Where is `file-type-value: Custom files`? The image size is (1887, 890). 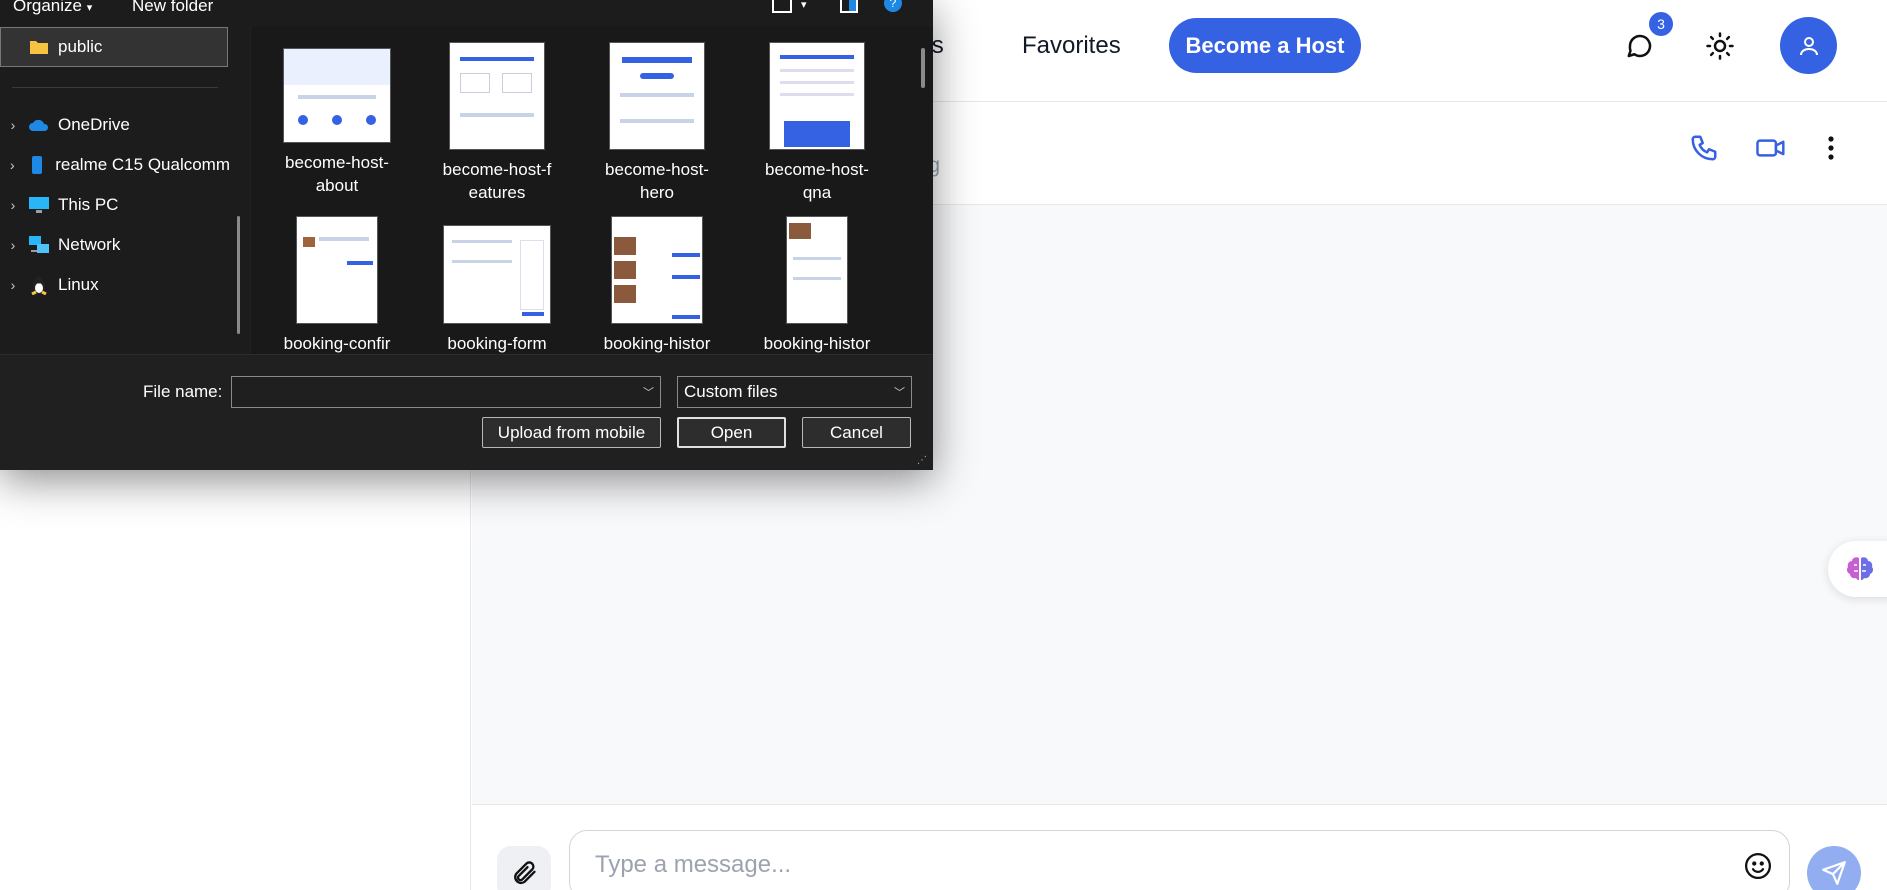
file-type-value: Custom files is located at coordinates (731, 391).